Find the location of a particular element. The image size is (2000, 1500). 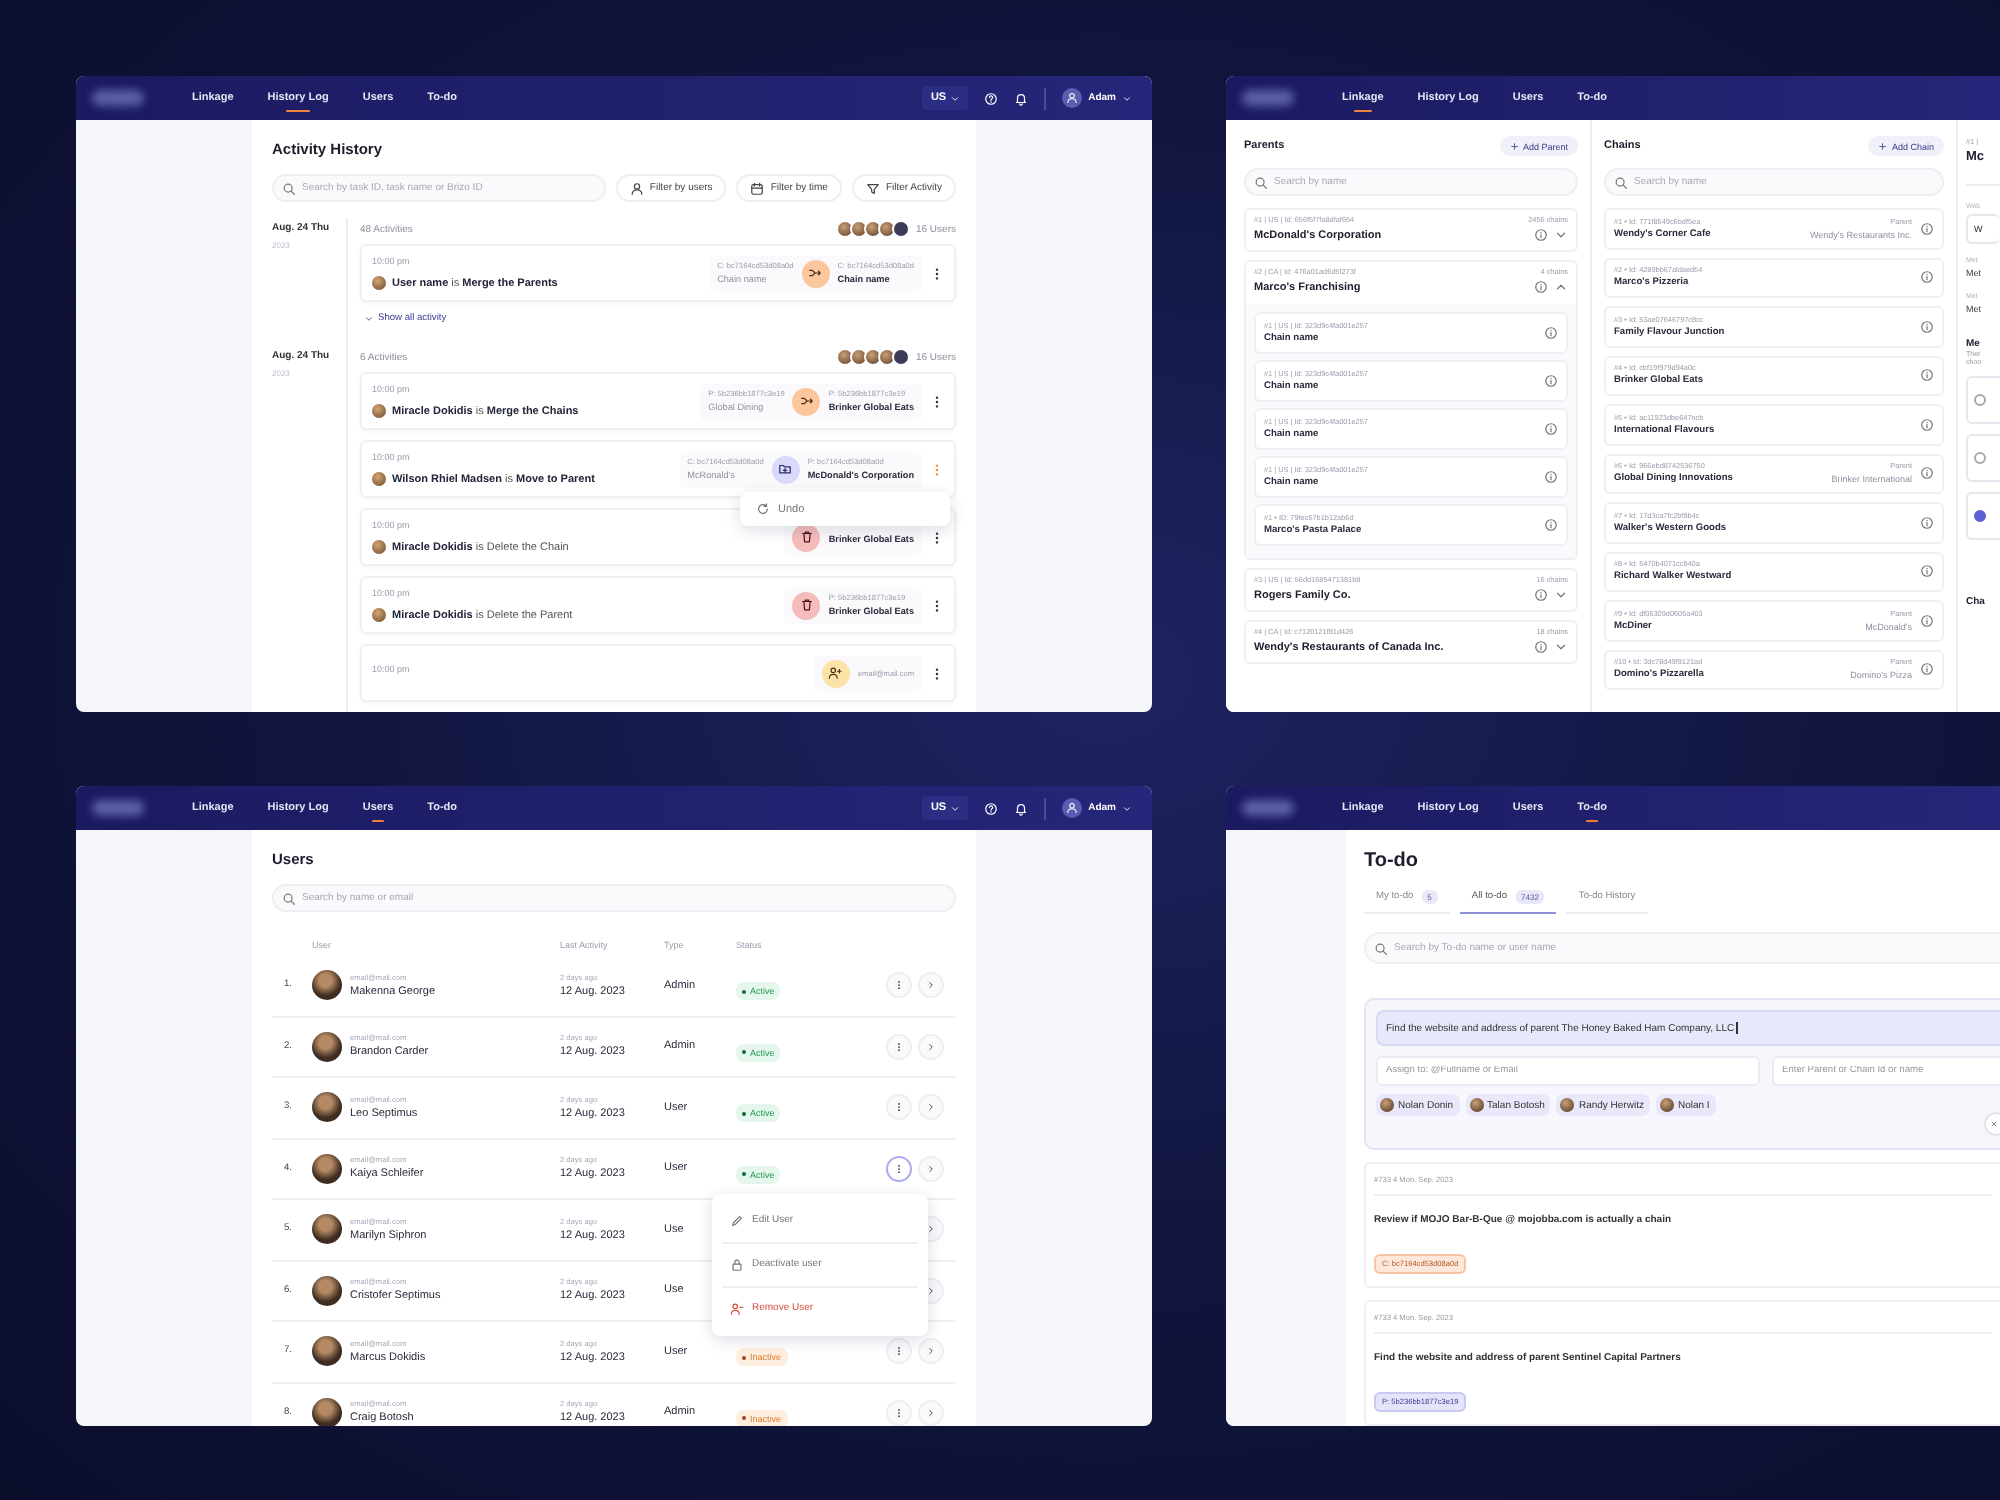

lock-icon is located at coordinates (737, 1264).